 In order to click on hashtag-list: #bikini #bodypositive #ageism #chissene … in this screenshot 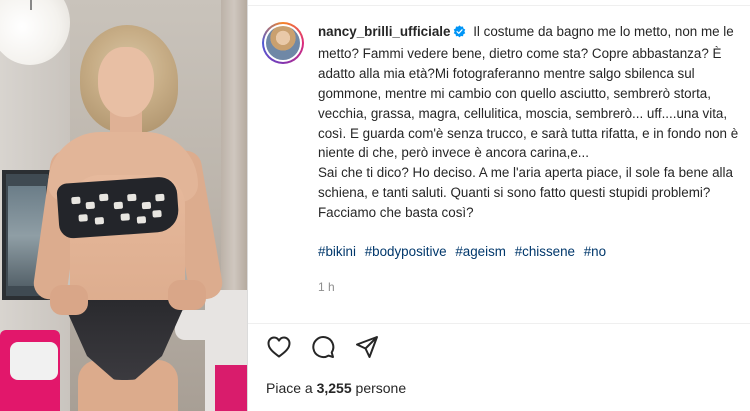, I will do `click(530, 252)`.